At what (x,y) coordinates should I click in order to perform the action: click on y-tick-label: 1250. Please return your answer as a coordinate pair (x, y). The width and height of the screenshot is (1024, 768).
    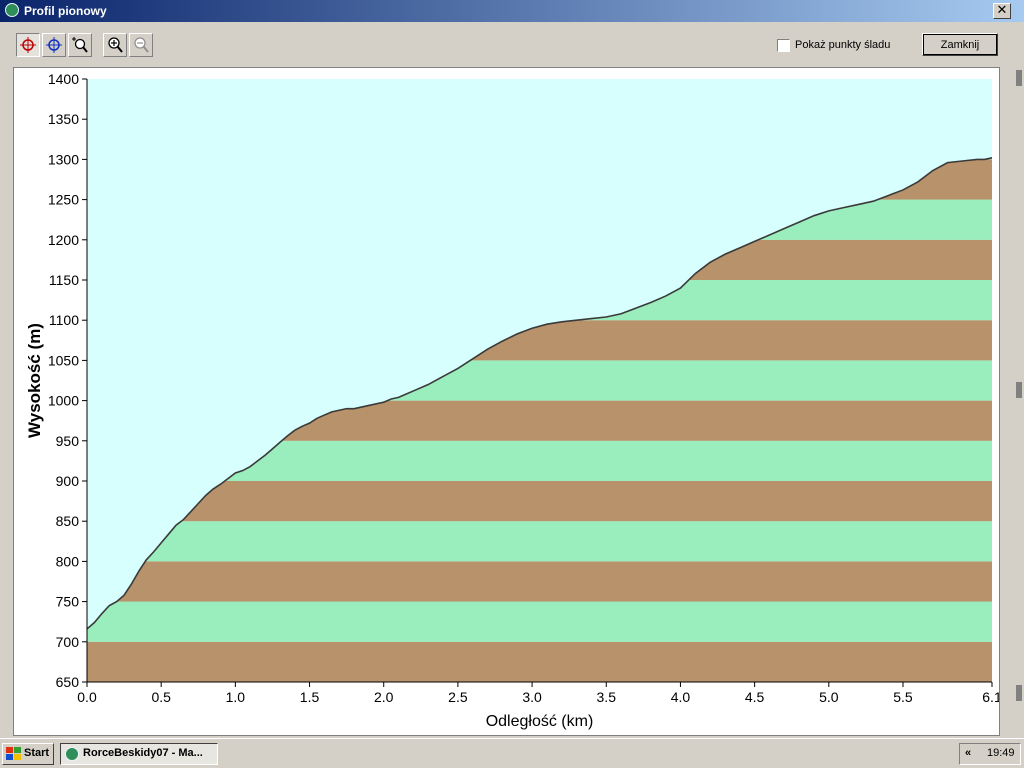
    Looking at the image, I should click on (63, 200).